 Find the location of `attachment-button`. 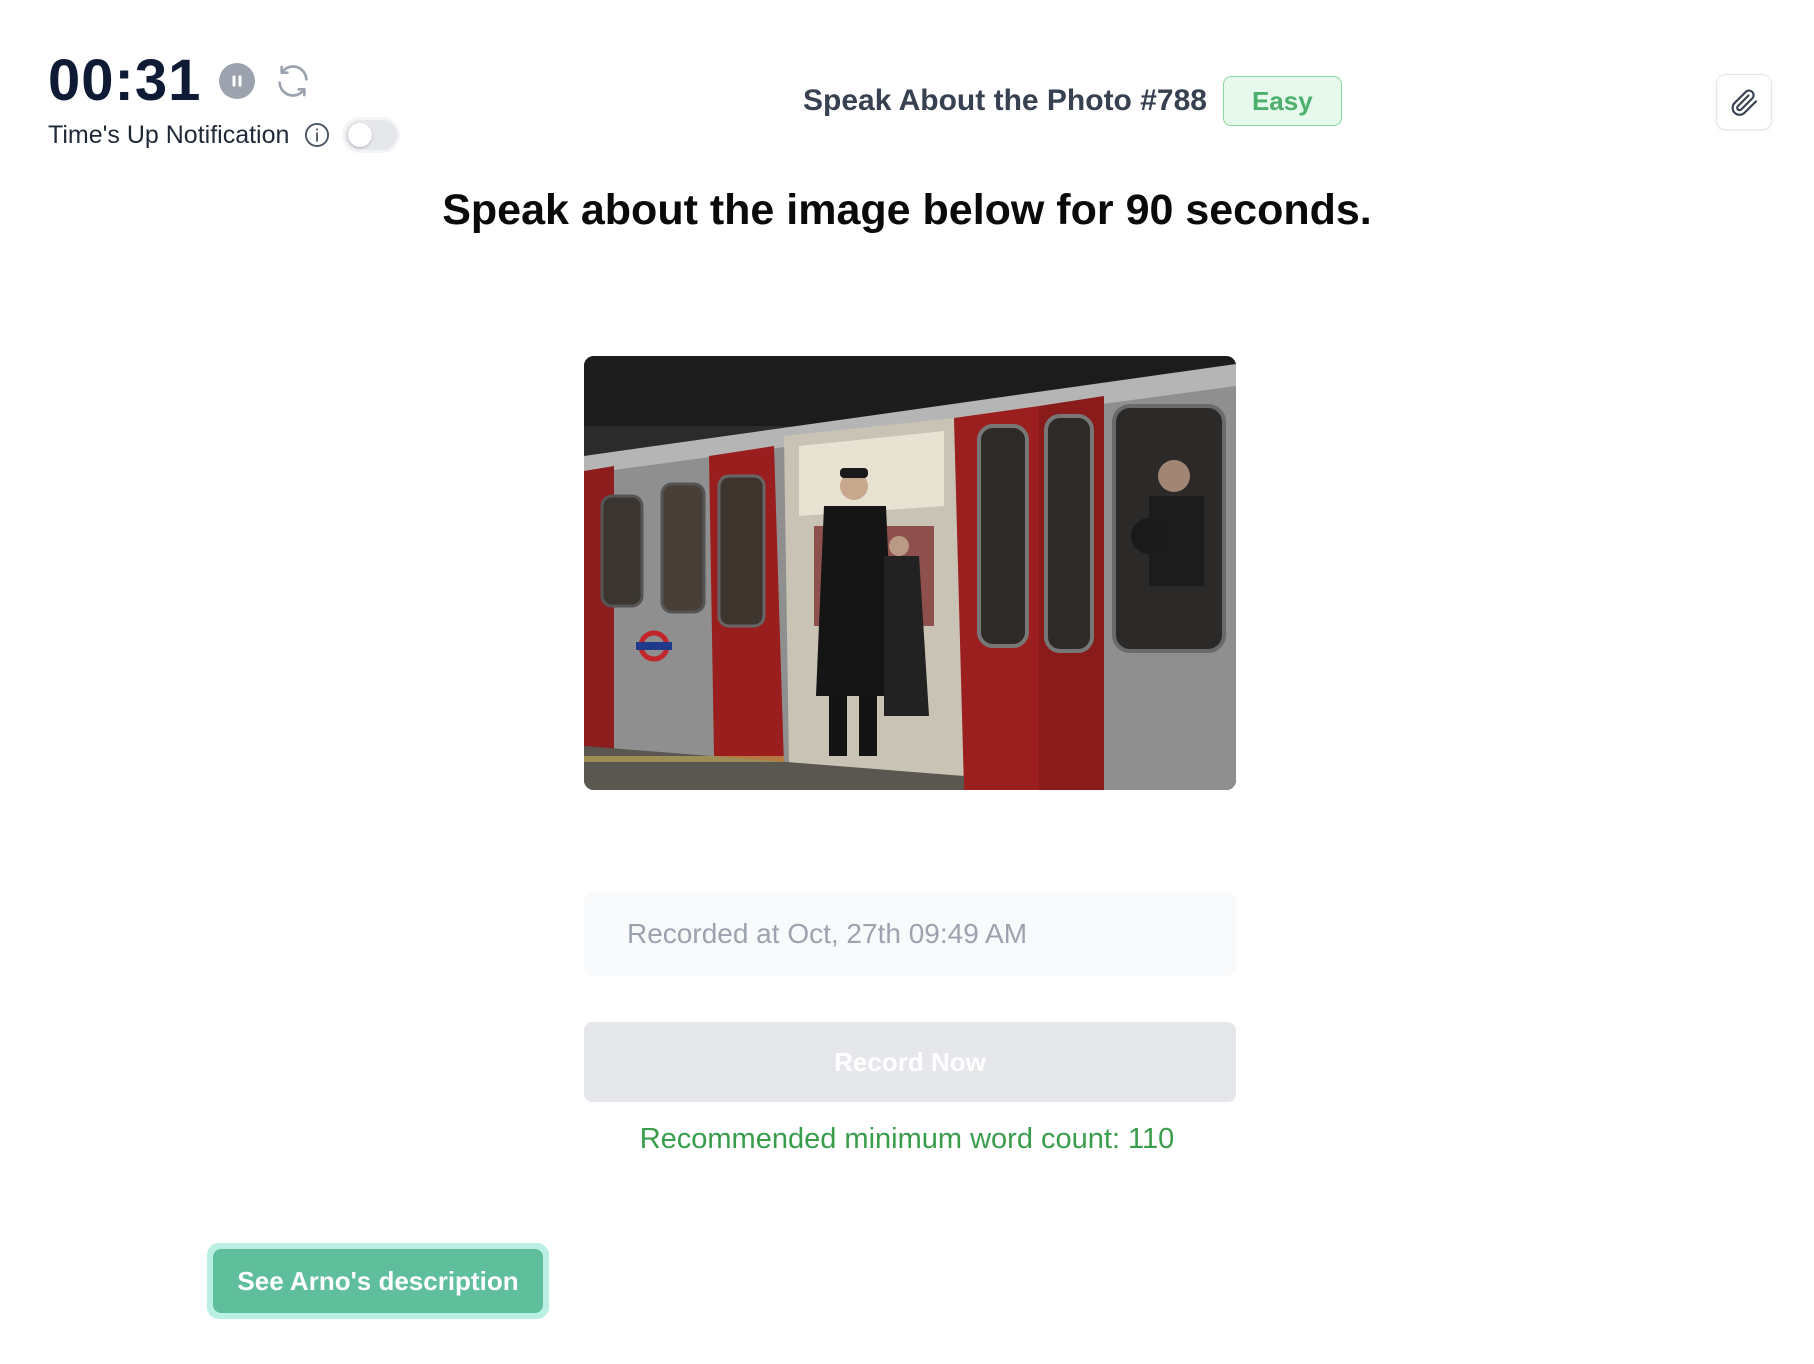

attachment-button is located at coordinates (1744, 102).